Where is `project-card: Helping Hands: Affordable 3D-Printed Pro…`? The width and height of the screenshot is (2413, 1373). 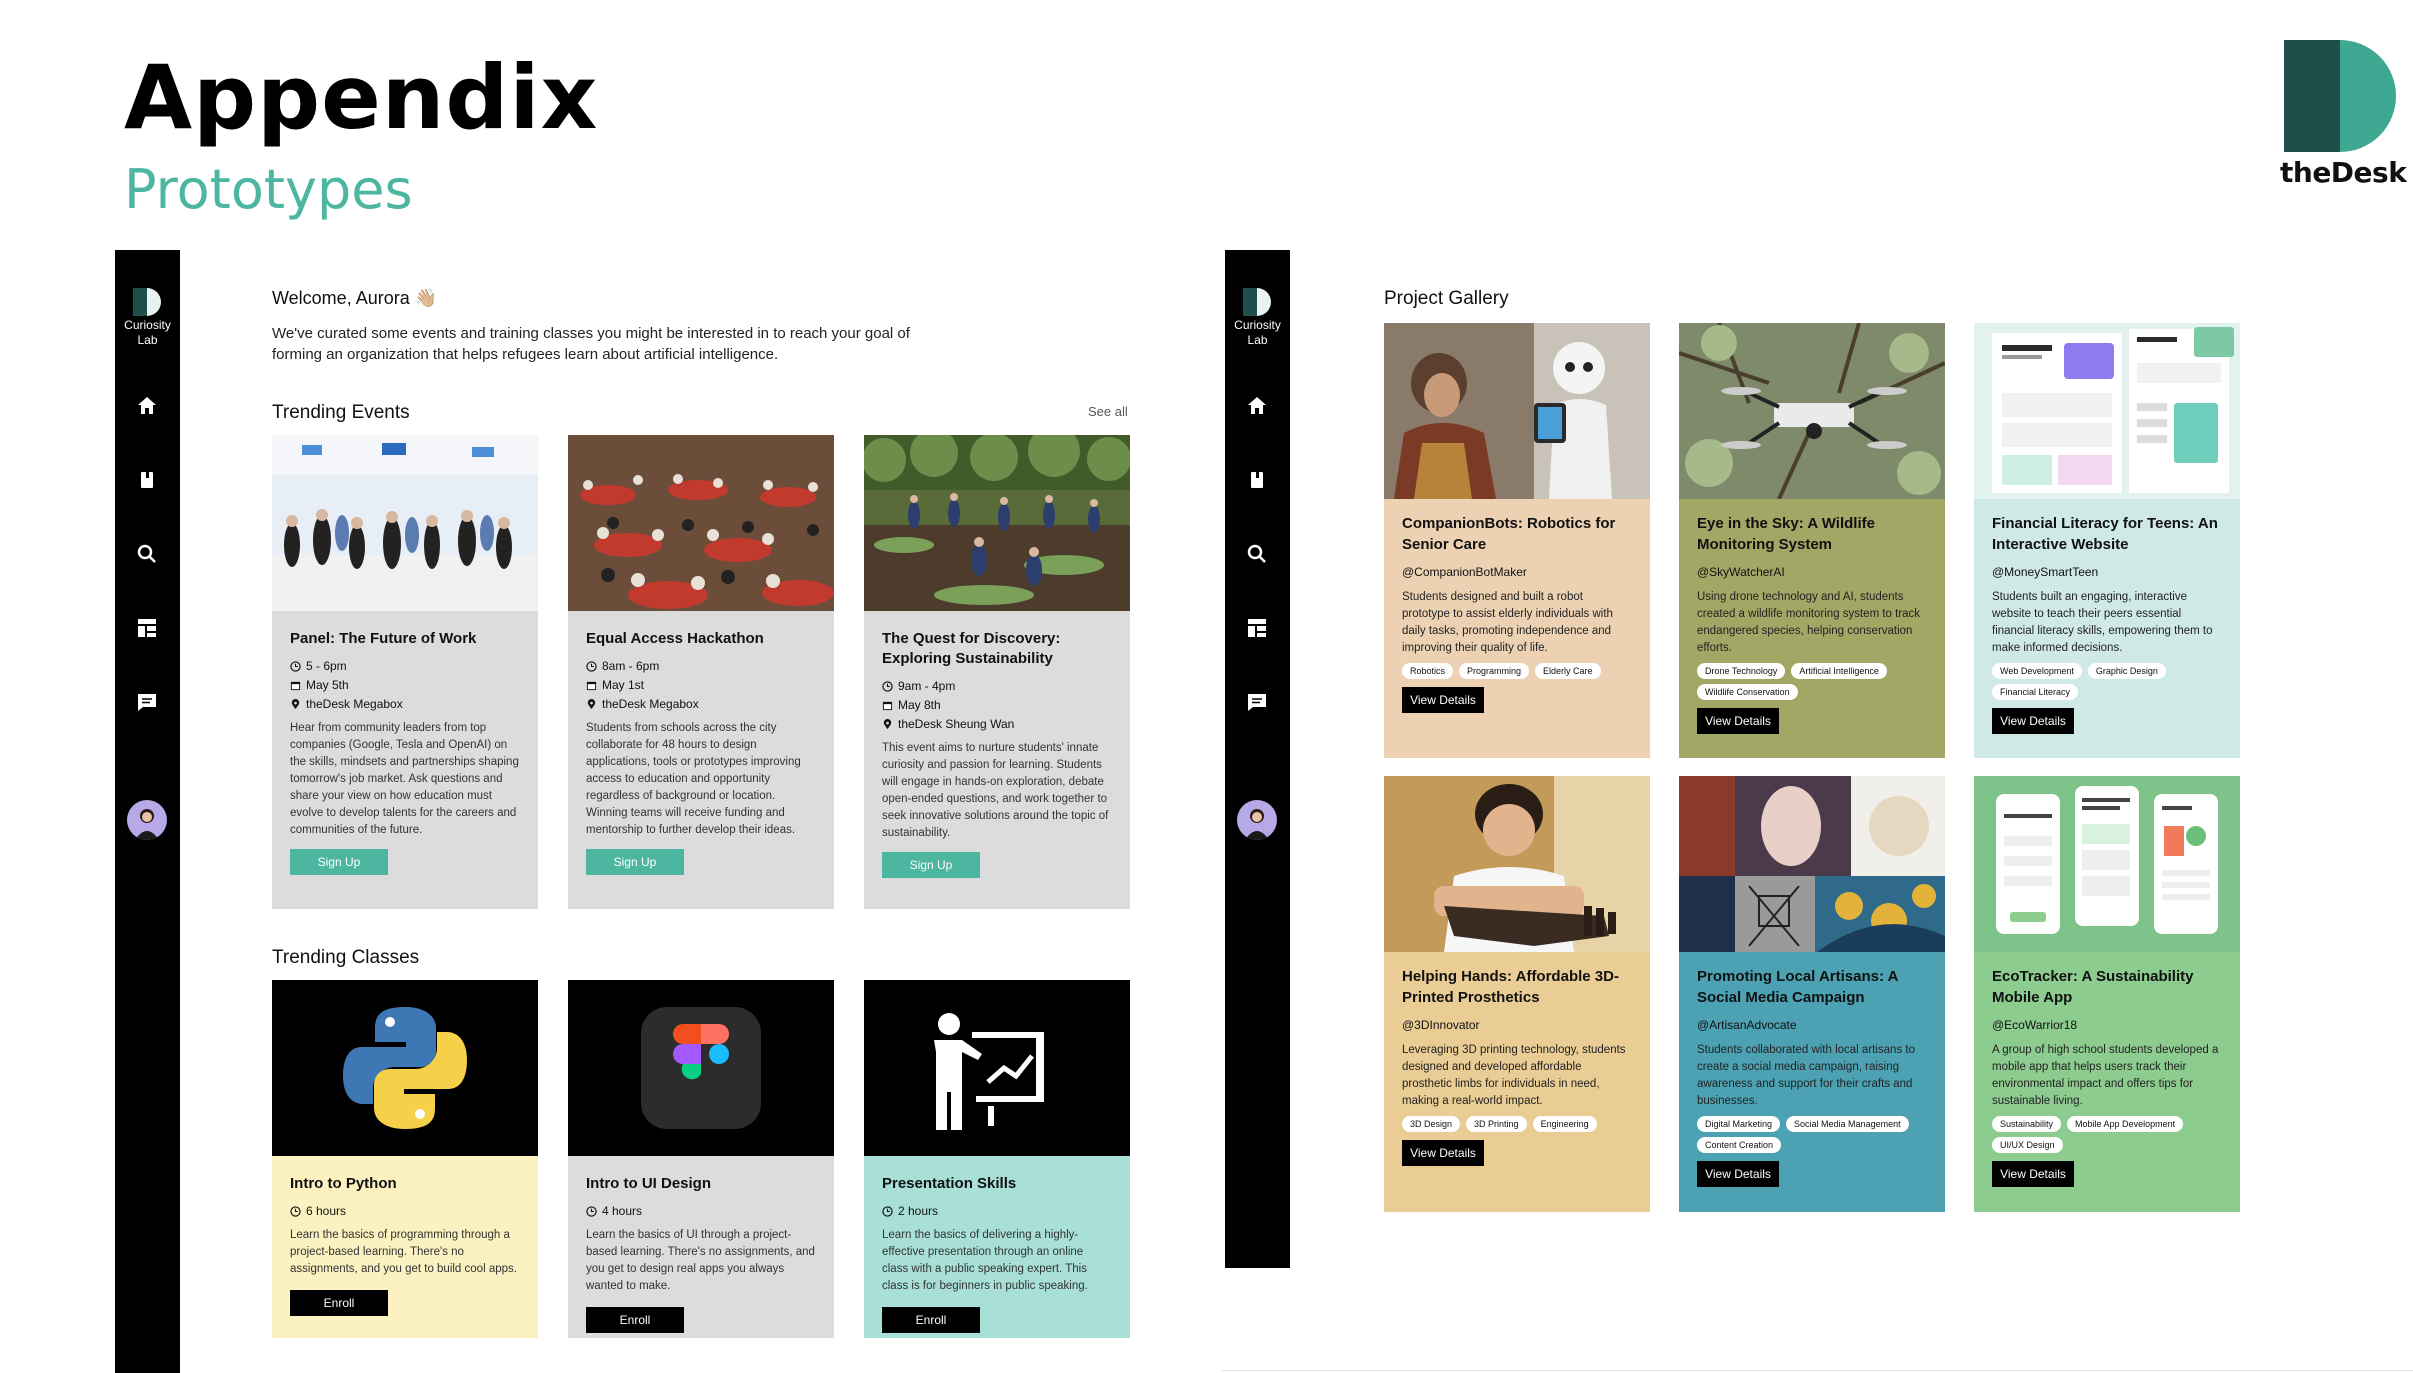
project-card: Helping Hands: Affordable 3D-Printed Pro… is located at coordinates (1517, 994).